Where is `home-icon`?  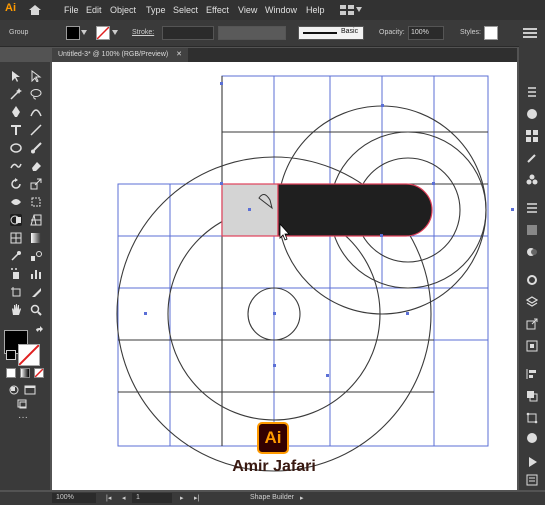
home-icon is located at coordinates (35, 10).